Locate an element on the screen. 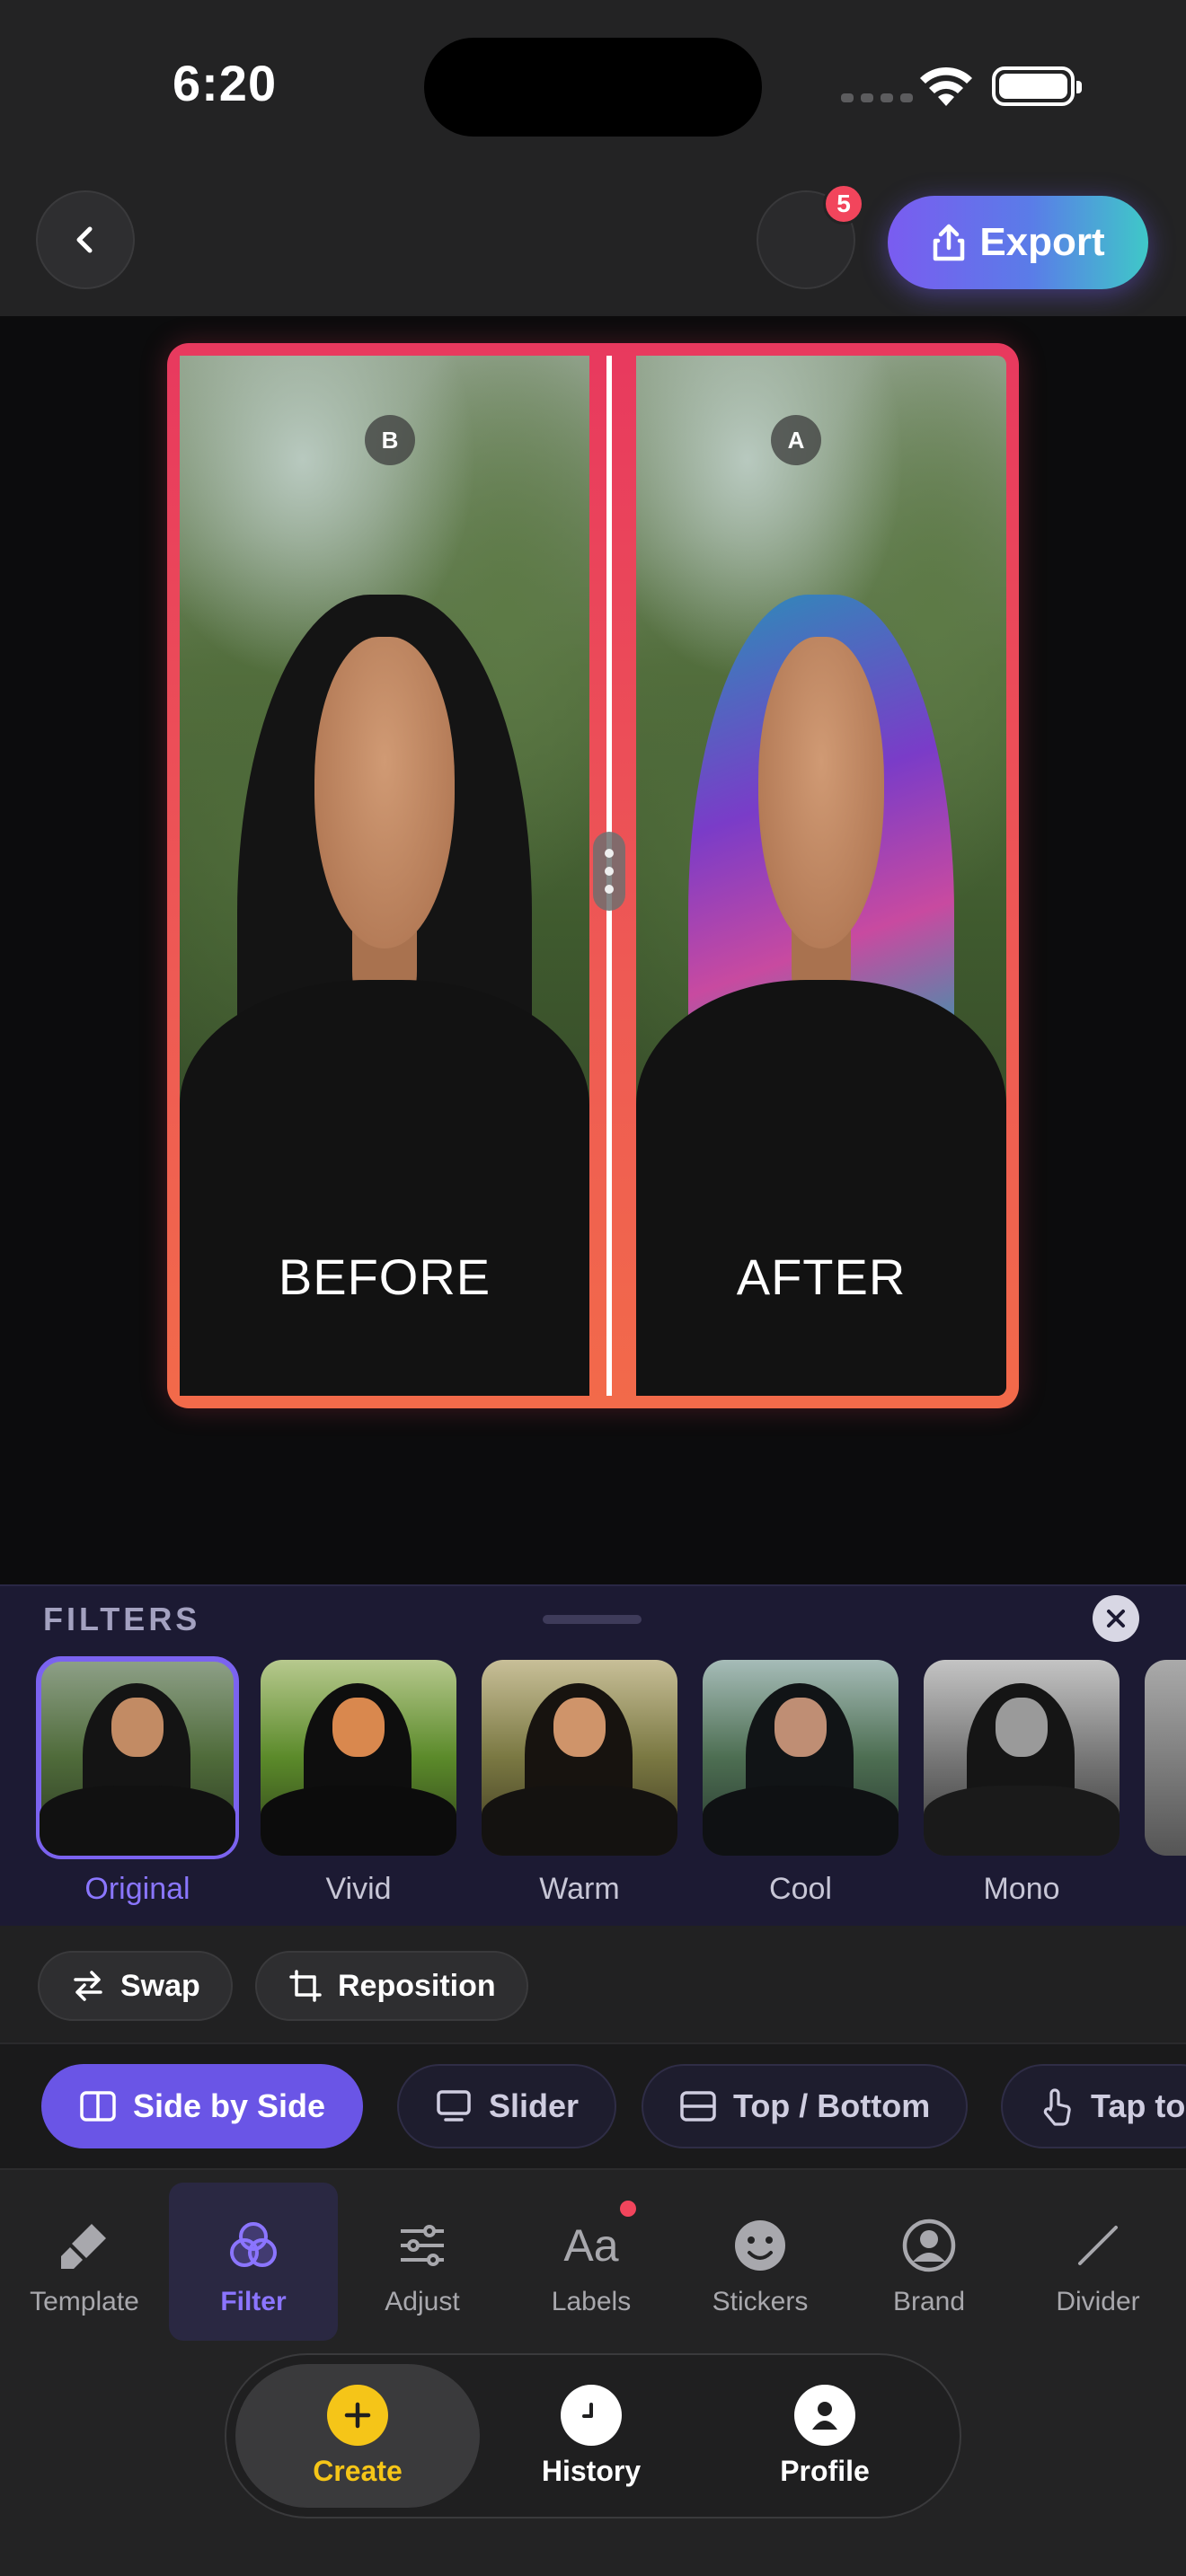  smiley-icon is located at coordinates (760, 2245).